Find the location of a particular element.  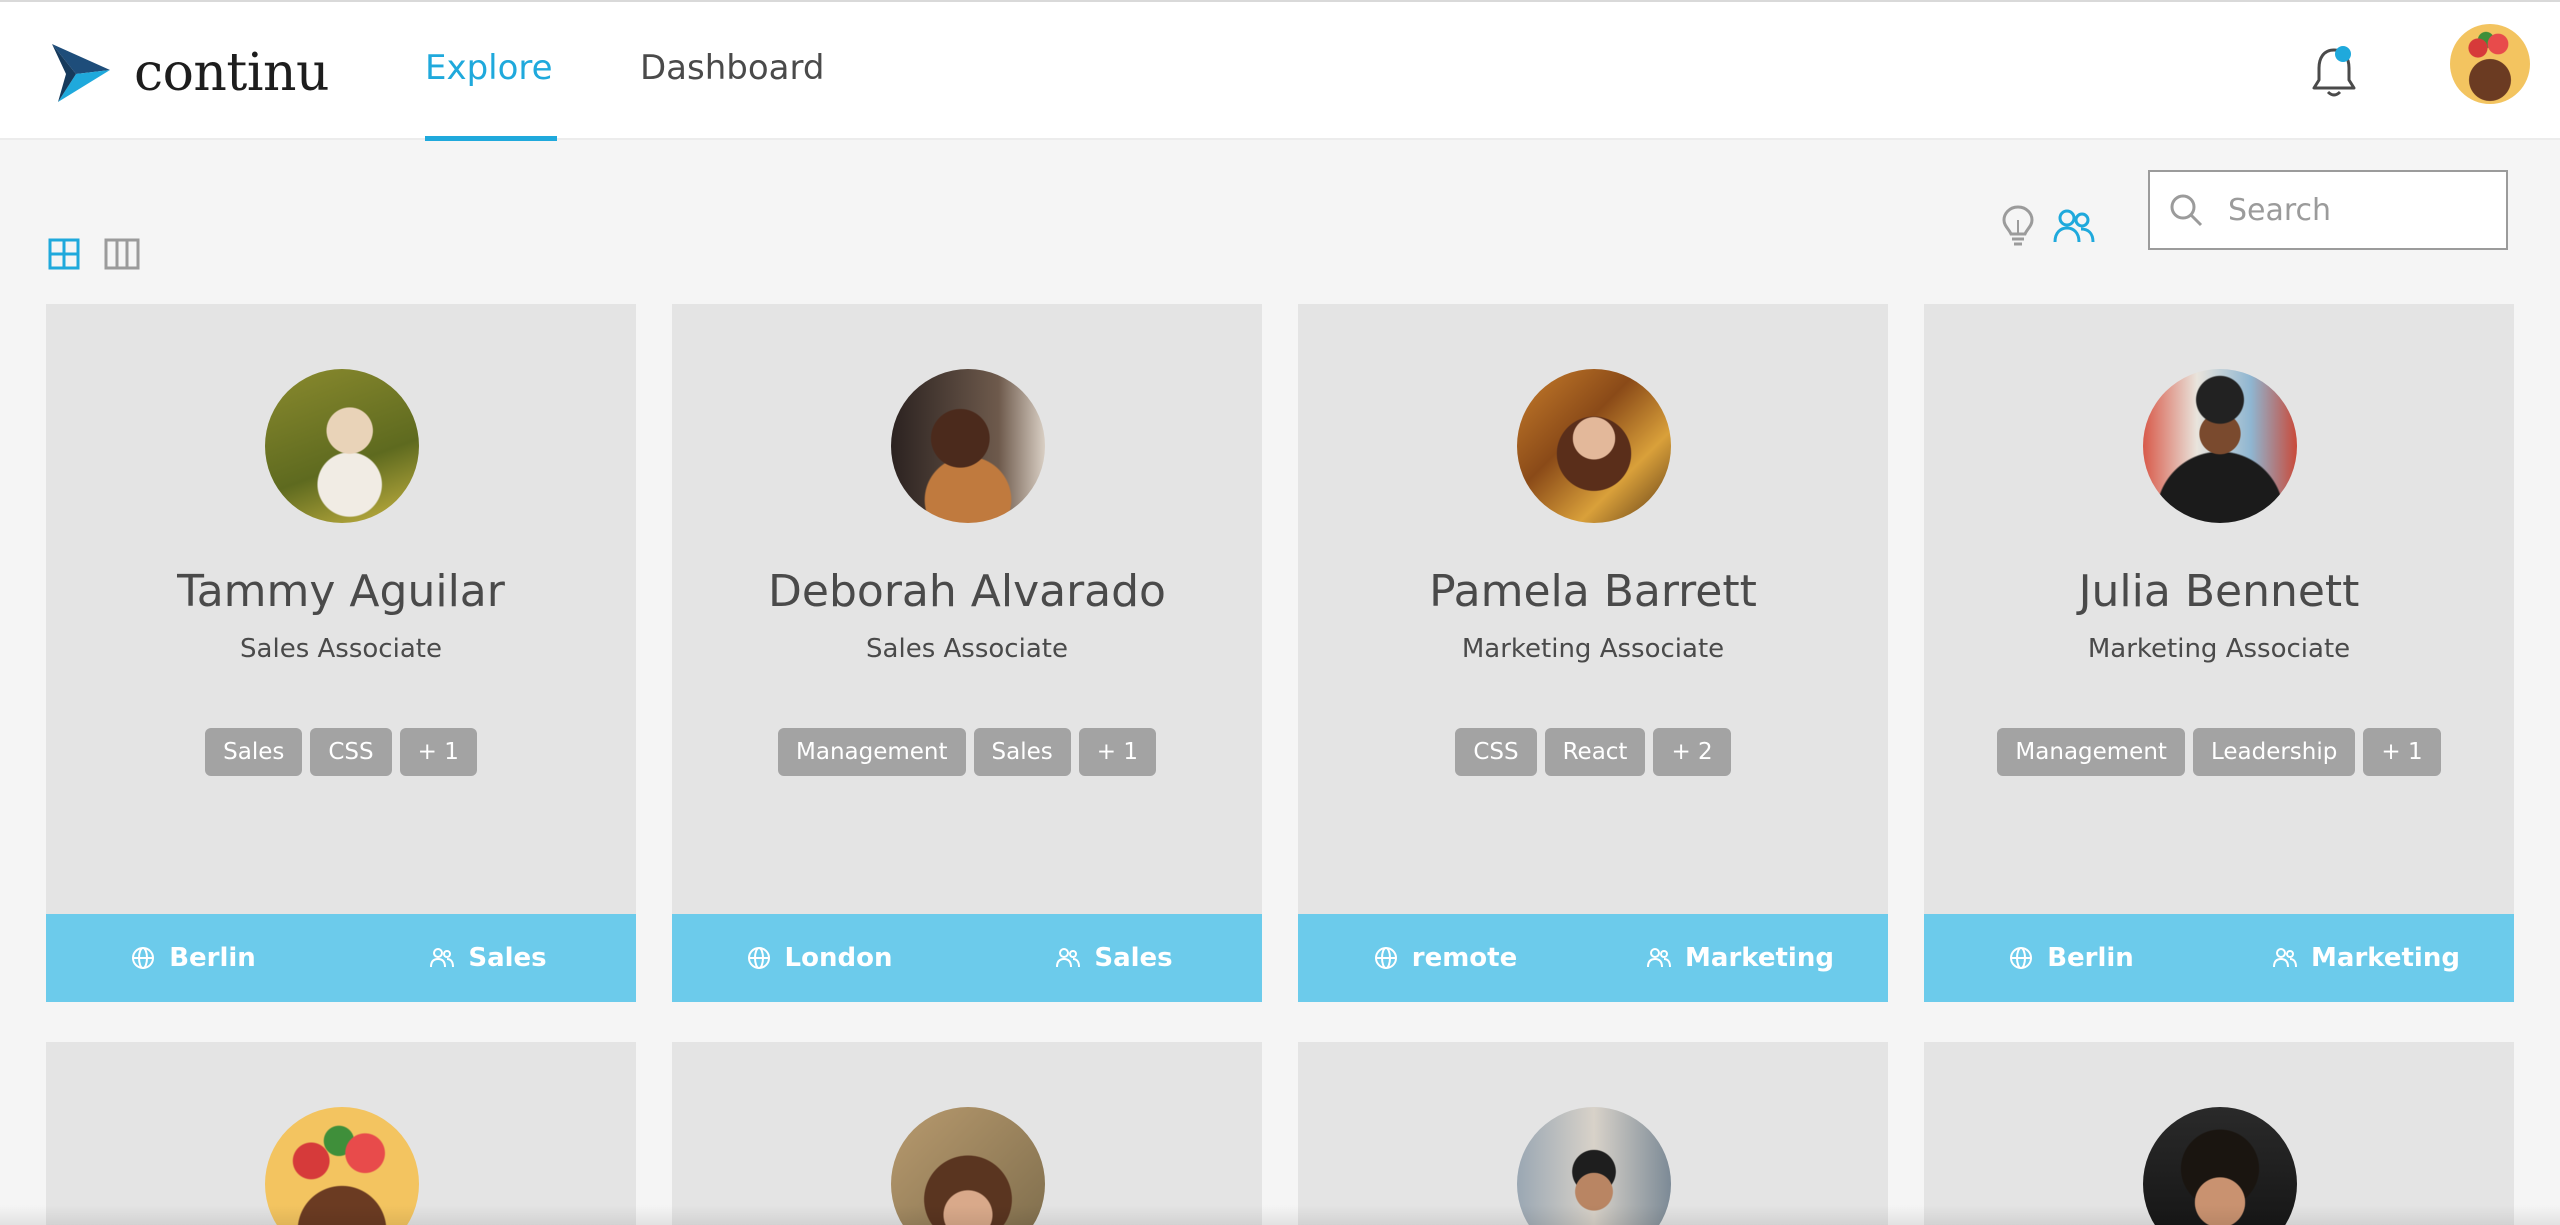

card-footer: Berlin Sales is located at coordinates (341, 958).